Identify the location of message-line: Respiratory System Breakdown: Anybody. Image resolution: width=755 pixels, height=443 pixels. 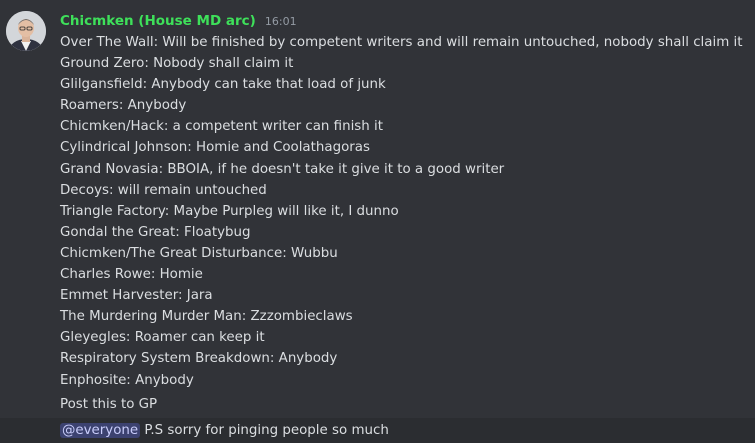
(199, 359).